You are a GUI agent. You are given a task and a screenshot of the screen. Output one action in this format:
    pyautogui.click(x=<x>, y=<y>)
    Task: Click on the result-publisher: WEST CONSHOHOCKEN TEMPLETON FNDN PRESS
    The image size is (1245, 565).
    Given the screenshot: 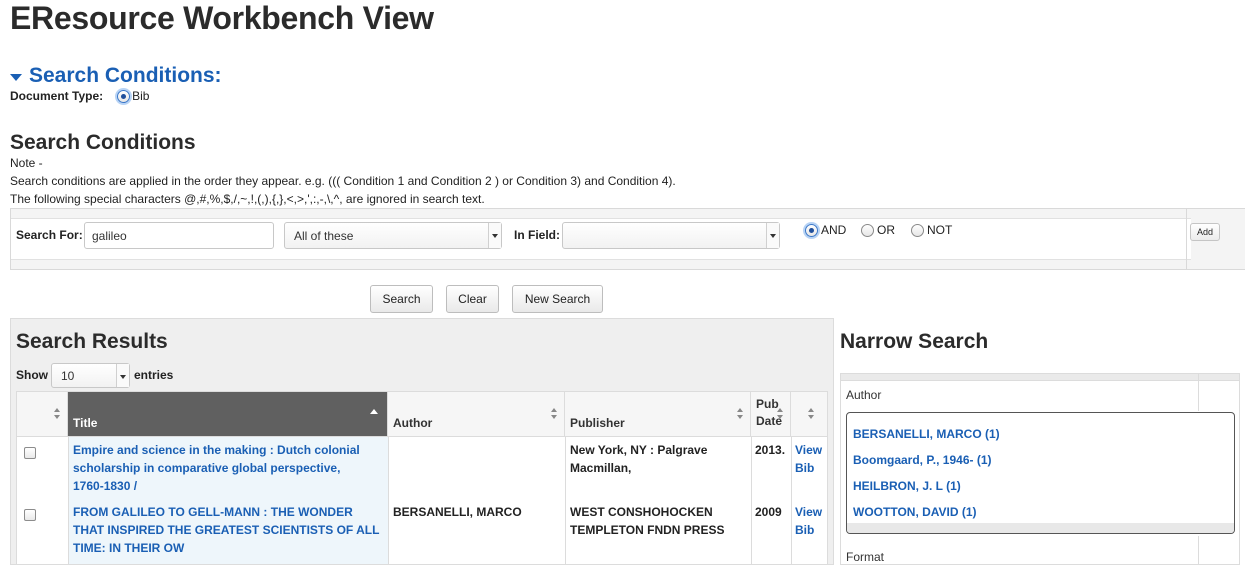 What is the action you would take?
    pyautogui.click(x=647, y=521)
    